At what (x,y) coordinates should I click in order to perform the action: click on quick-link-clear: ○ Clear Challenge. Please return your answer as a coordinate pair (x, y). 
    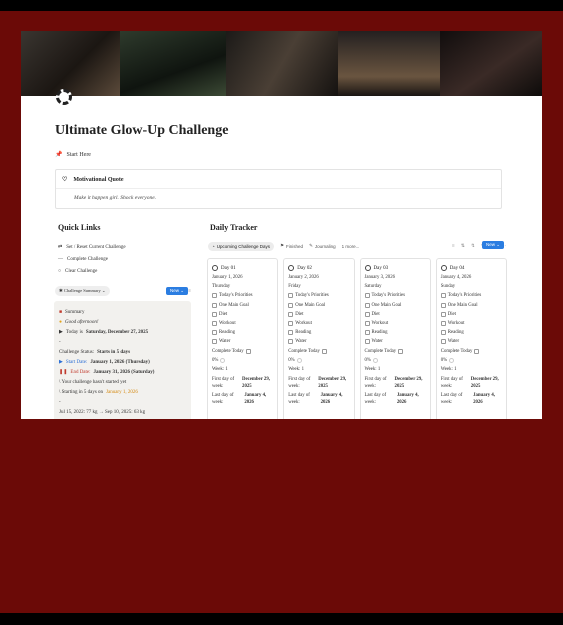
    Looking at the image, I should click on (118, 271).